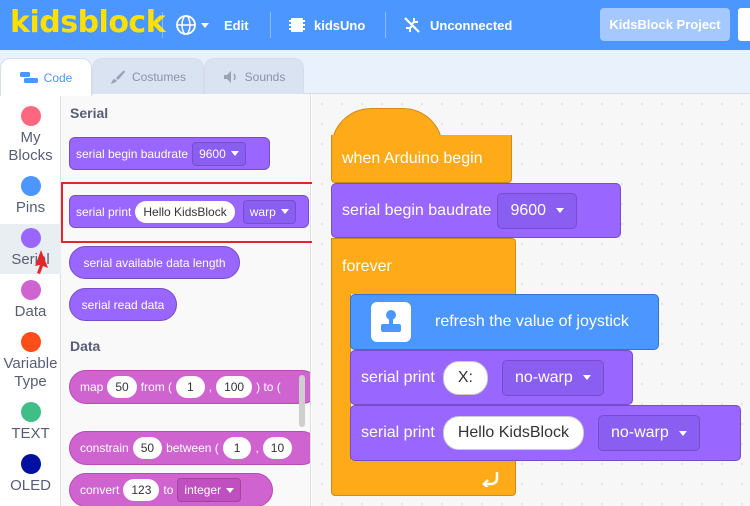 Image resolution: width=750 pixels, height=506 pixels. I want to click on map-from-low-input: 1, so click(190, 387).